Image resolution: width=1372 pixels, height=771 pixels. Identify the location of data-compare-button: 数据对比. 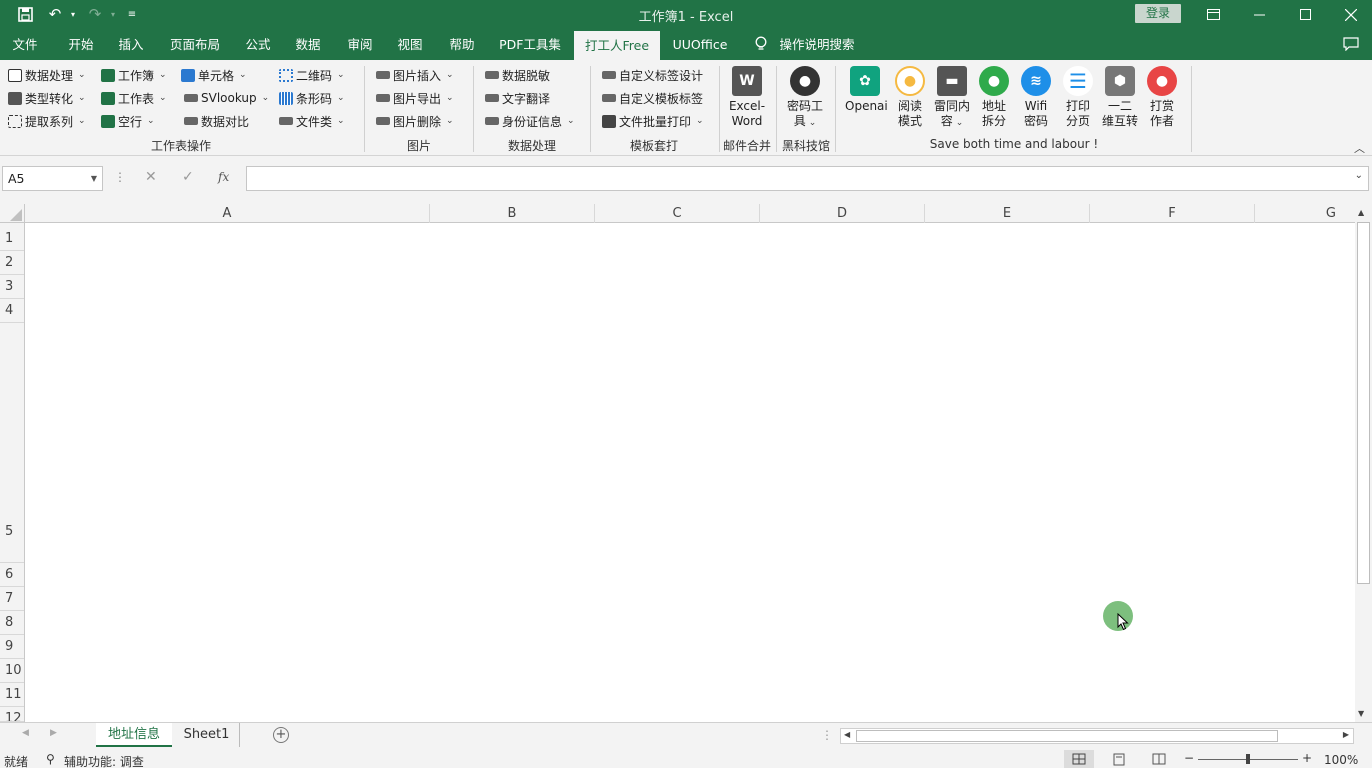
(216, 121).